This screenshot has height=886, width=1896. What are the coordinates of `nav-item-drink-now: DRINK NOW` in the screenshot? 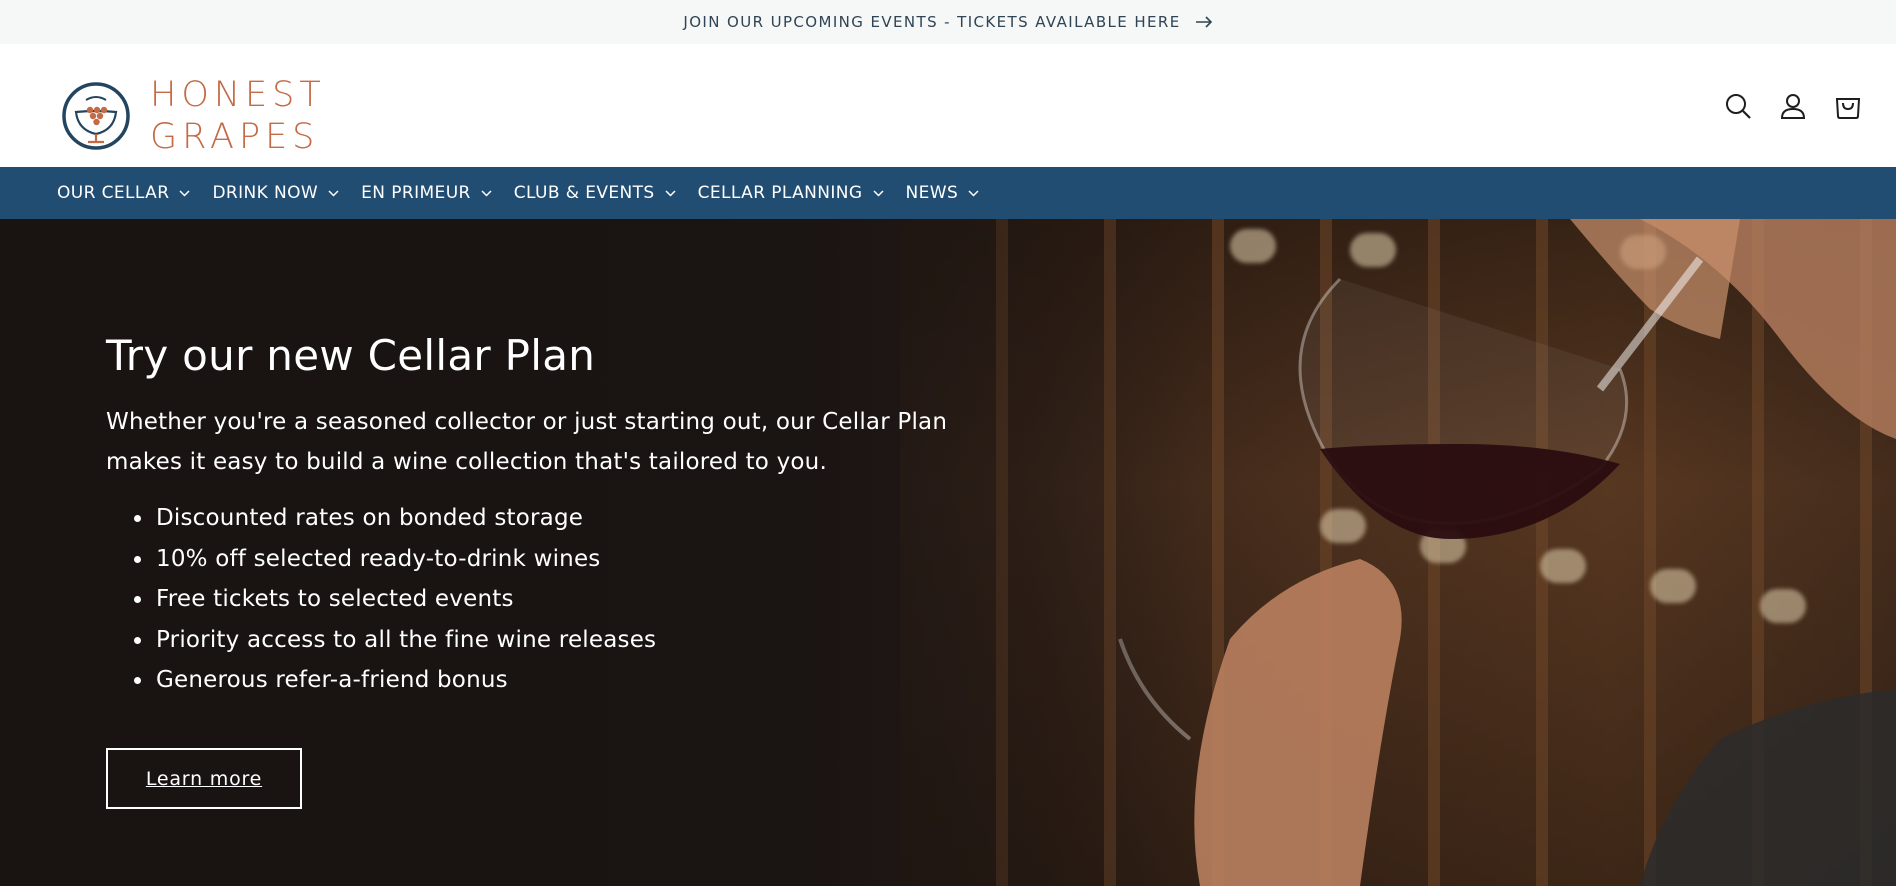 It's located at (275, 193).